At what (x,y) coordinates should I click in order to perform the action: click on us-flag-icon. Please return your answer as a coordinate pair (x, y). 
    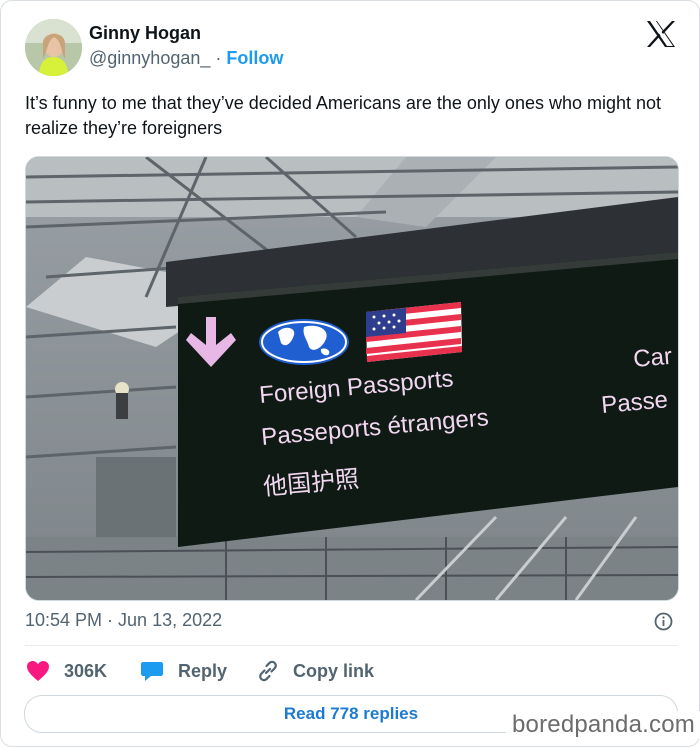
    Looking at the image, I should click on (414, 332).